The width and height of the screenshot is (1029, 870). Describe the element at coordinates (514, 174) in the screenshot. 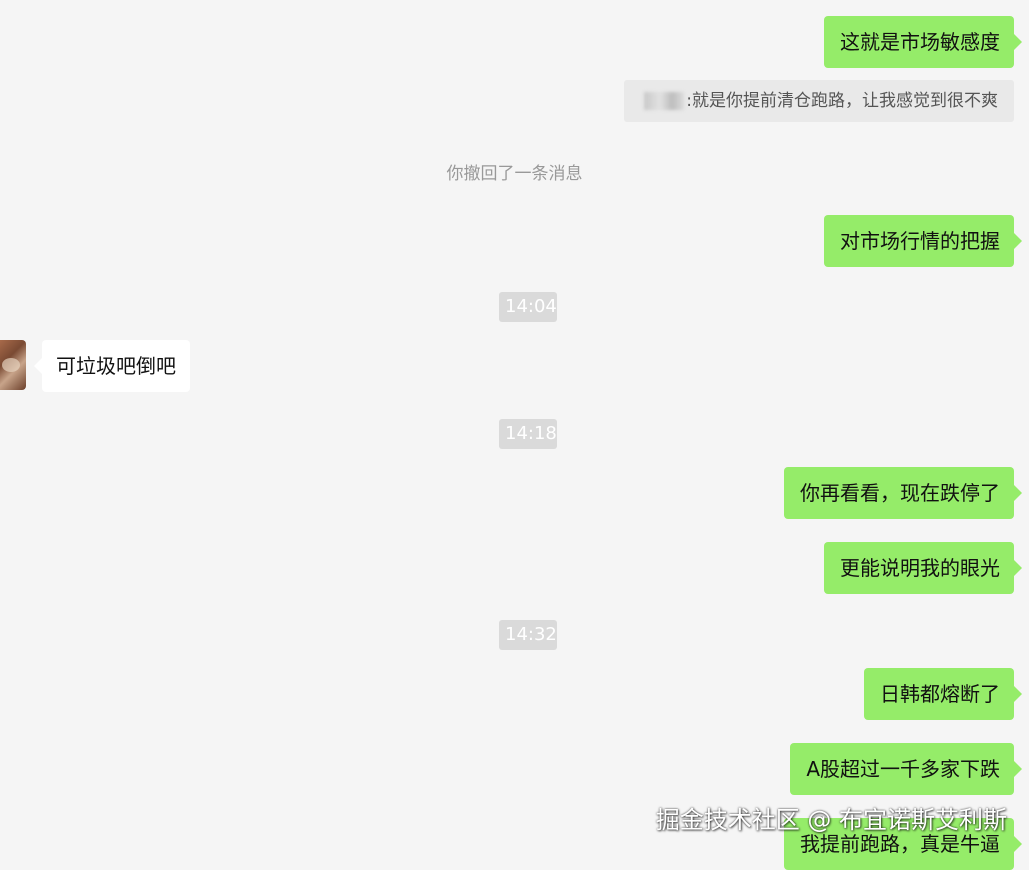

I see `recall-notice: 你撤回了一条消息` at that location.